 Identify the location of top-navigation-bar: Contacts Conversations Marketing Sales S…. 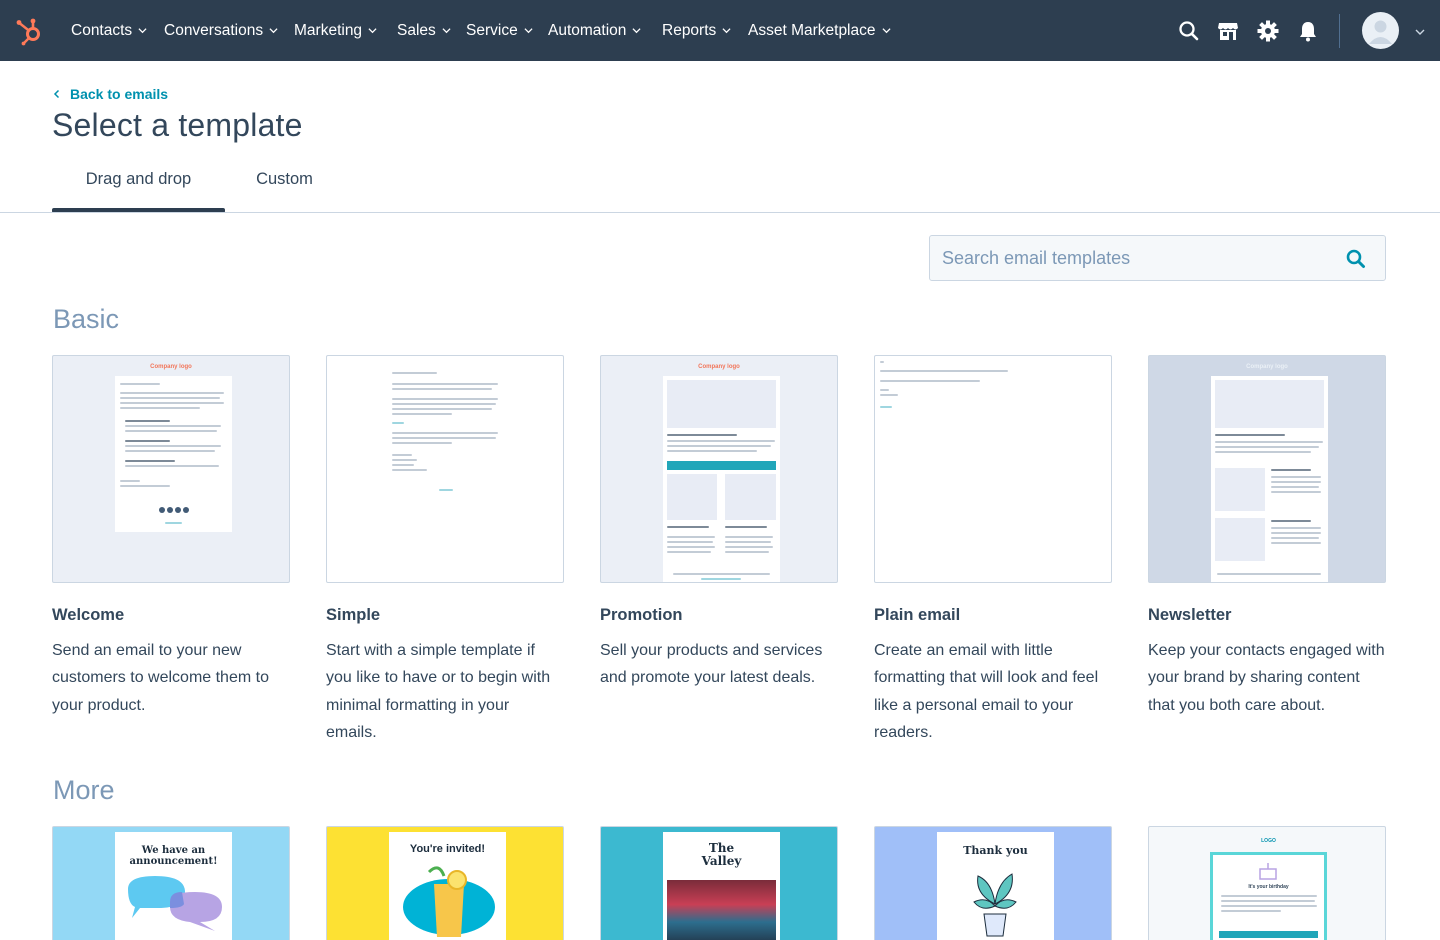
(720, 30).